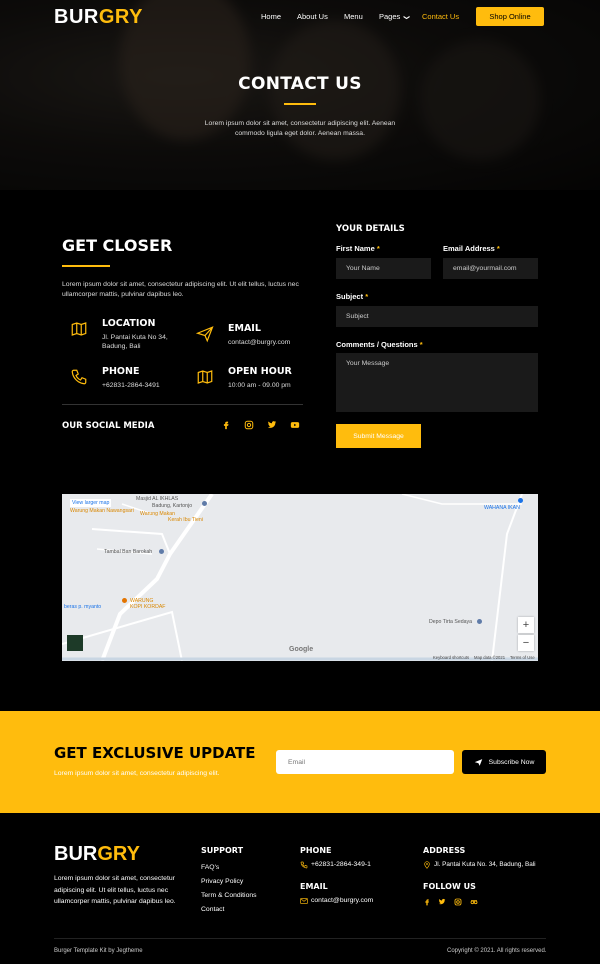 The height and width of the screenshot is (964, 600). Describe the element at coordinates (259, 385) in the screenshot. I see `open-hour-text: 10:00 am - 09.00 pm` at that location.